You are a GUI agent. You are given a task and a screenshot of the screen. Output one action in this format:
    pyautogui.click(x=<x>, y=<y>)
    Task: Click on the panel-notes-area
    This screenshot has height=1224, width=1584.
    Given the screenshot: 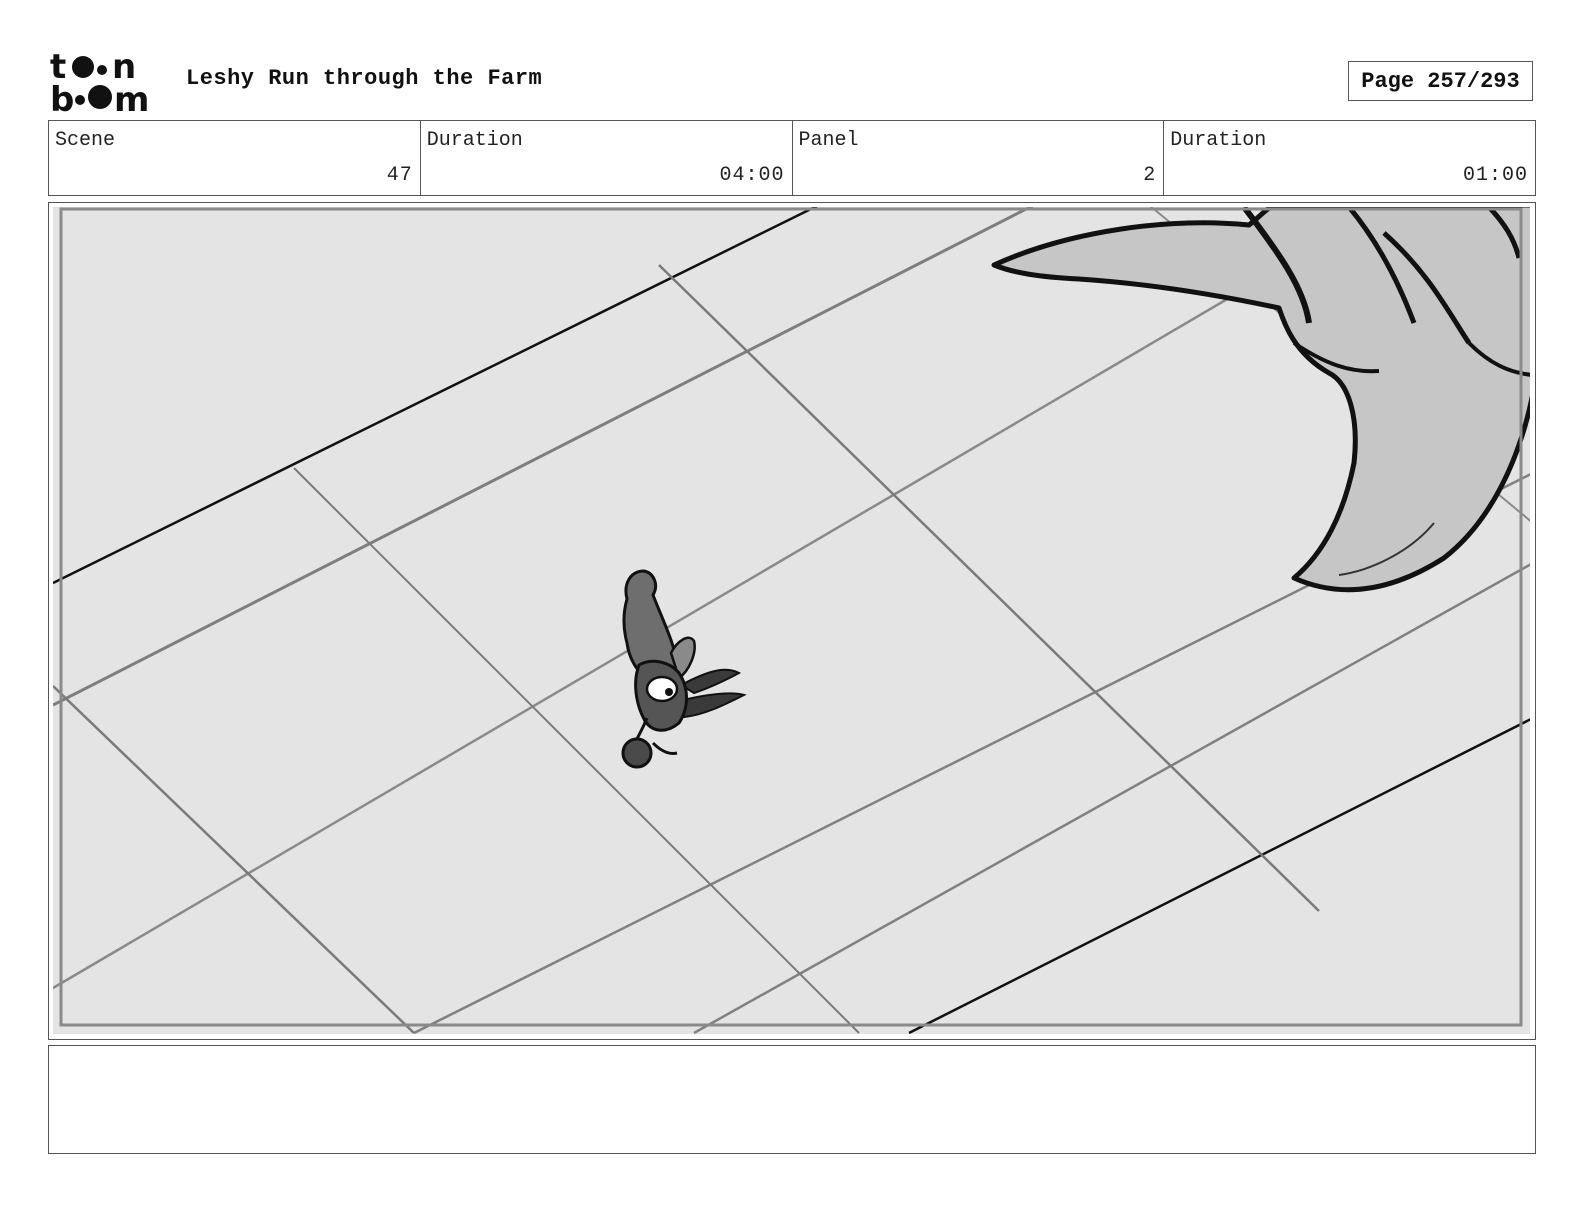 What is the action you would take?
    pyautogui.click(x=792, y=1099)
    